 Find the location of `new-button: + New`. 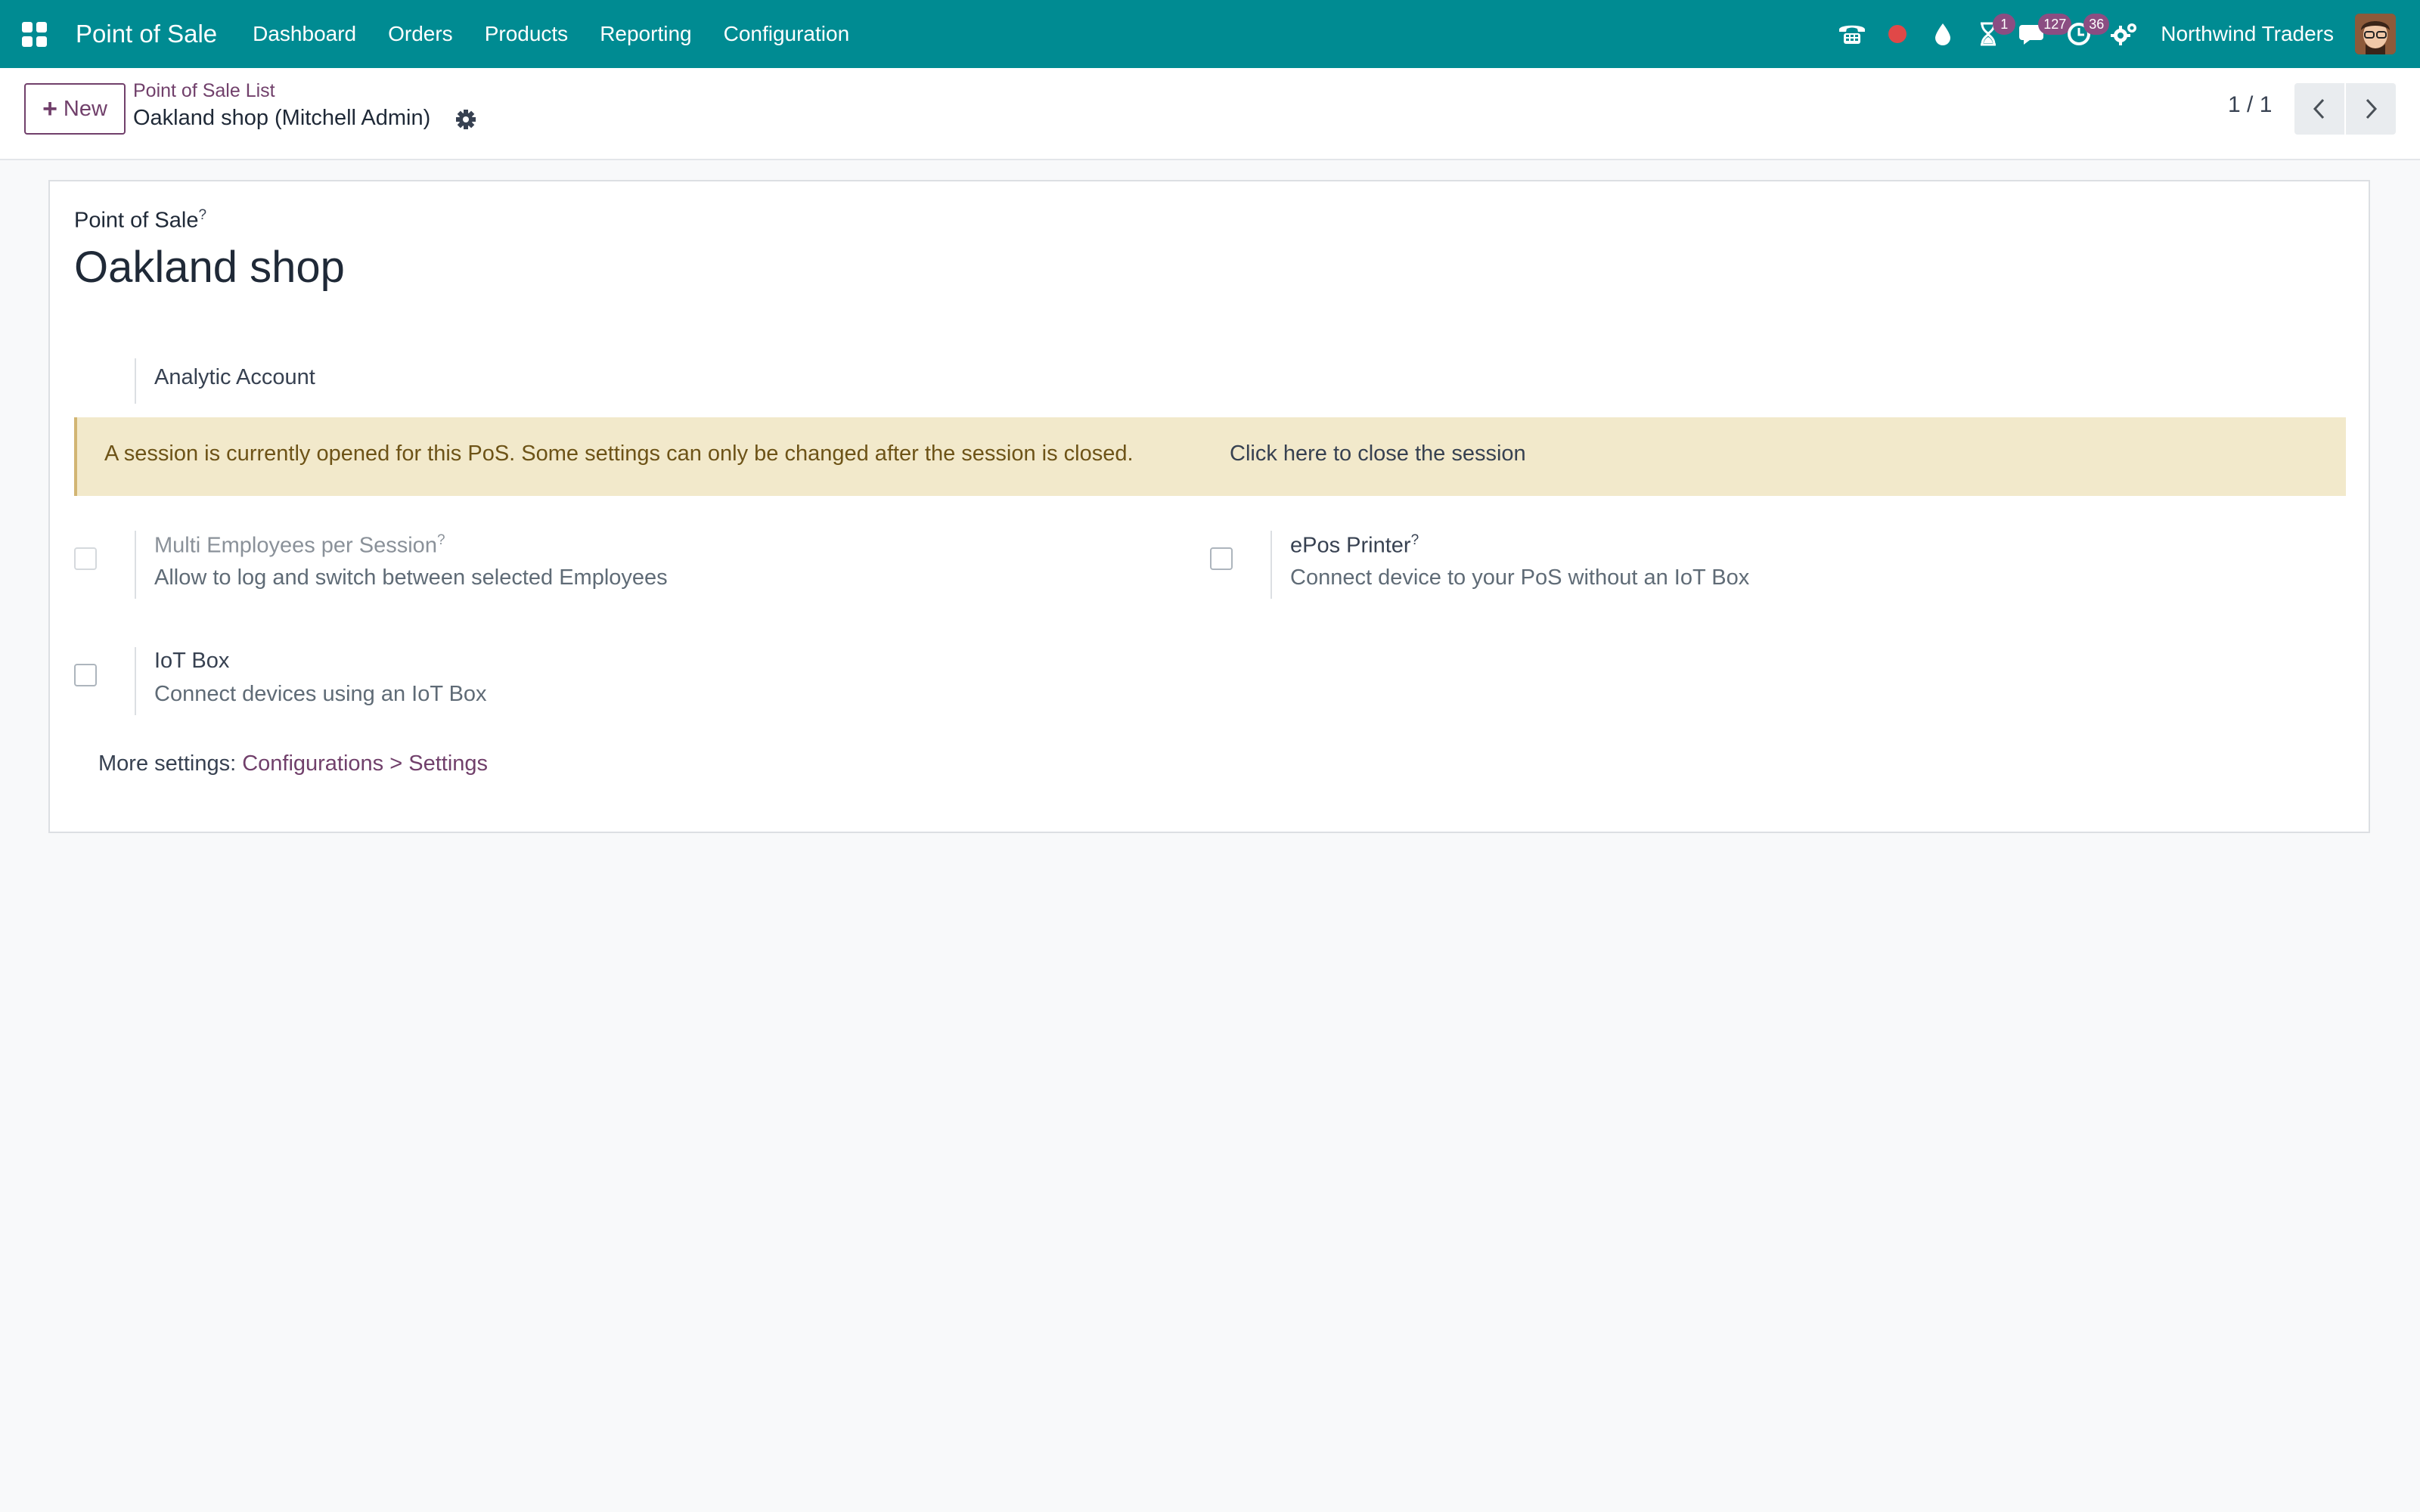

new-button: + New is located at coordinates (75, 109).